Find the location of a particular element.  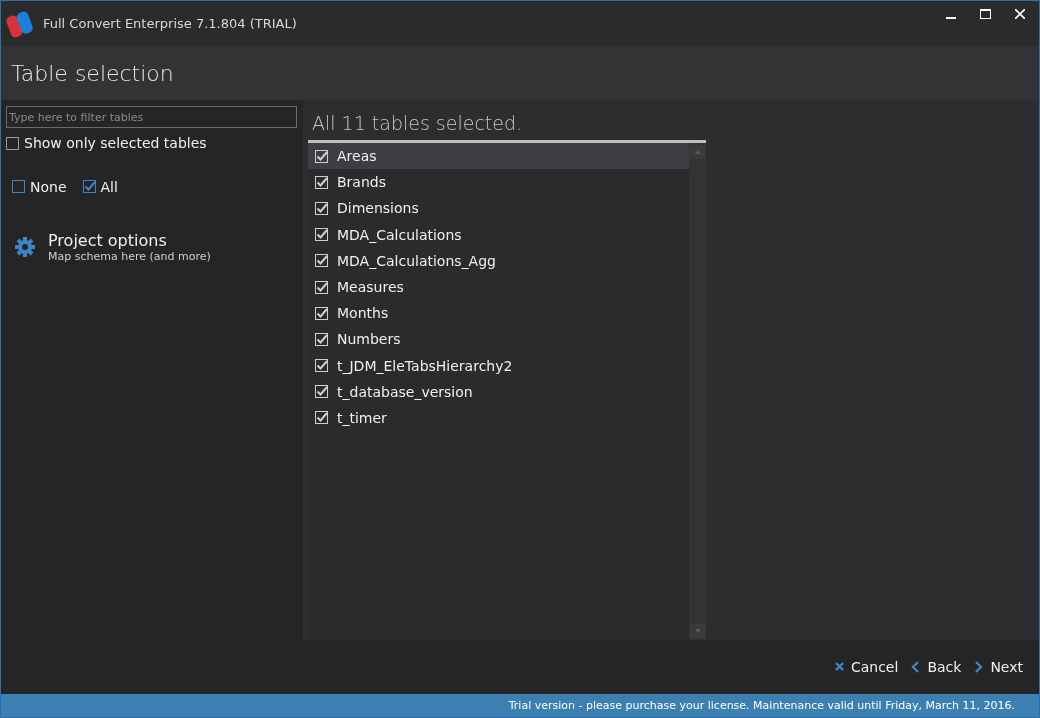

table-list-item: MDA_Calculations_Agg is located at coordinates (498, 260).